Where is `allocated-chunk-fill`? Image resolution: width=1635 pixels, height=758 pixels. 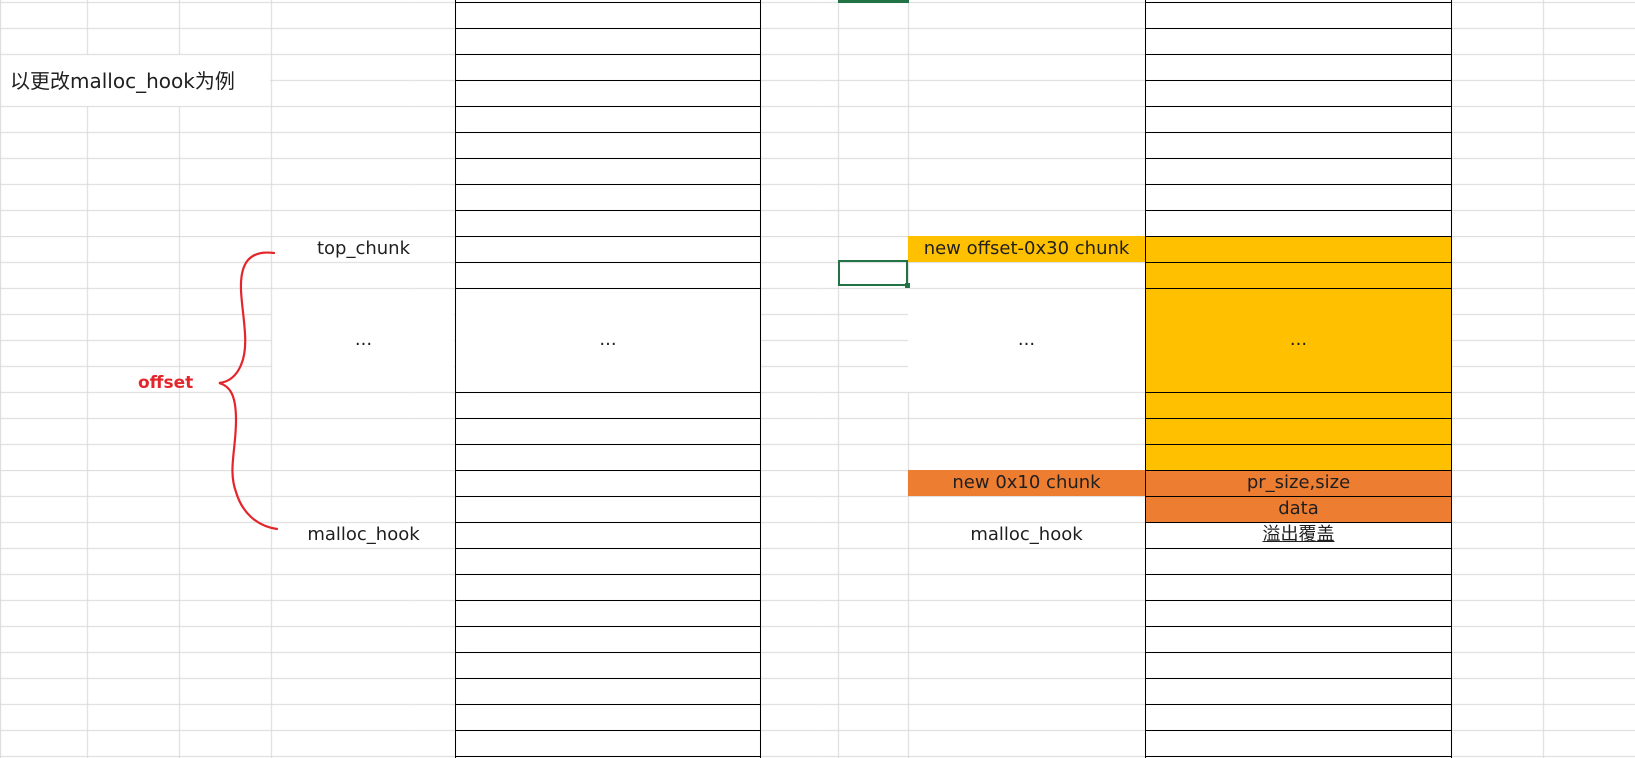
allocated-chunk-fill is located at coordinates (1298, 353).